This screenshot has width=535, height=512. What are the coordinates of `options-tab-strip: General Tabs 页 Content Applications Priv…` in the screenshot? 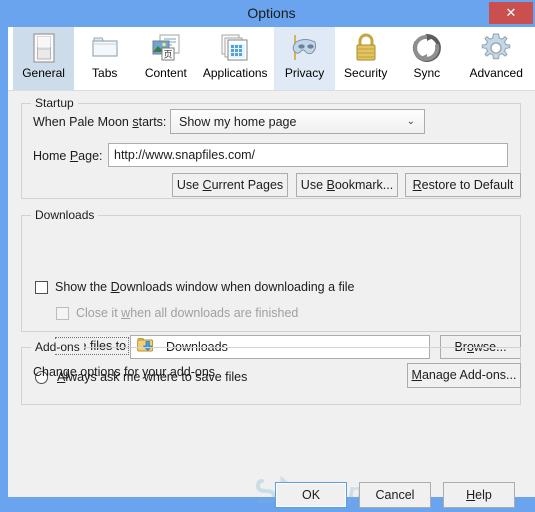 It's located at (271, 59).